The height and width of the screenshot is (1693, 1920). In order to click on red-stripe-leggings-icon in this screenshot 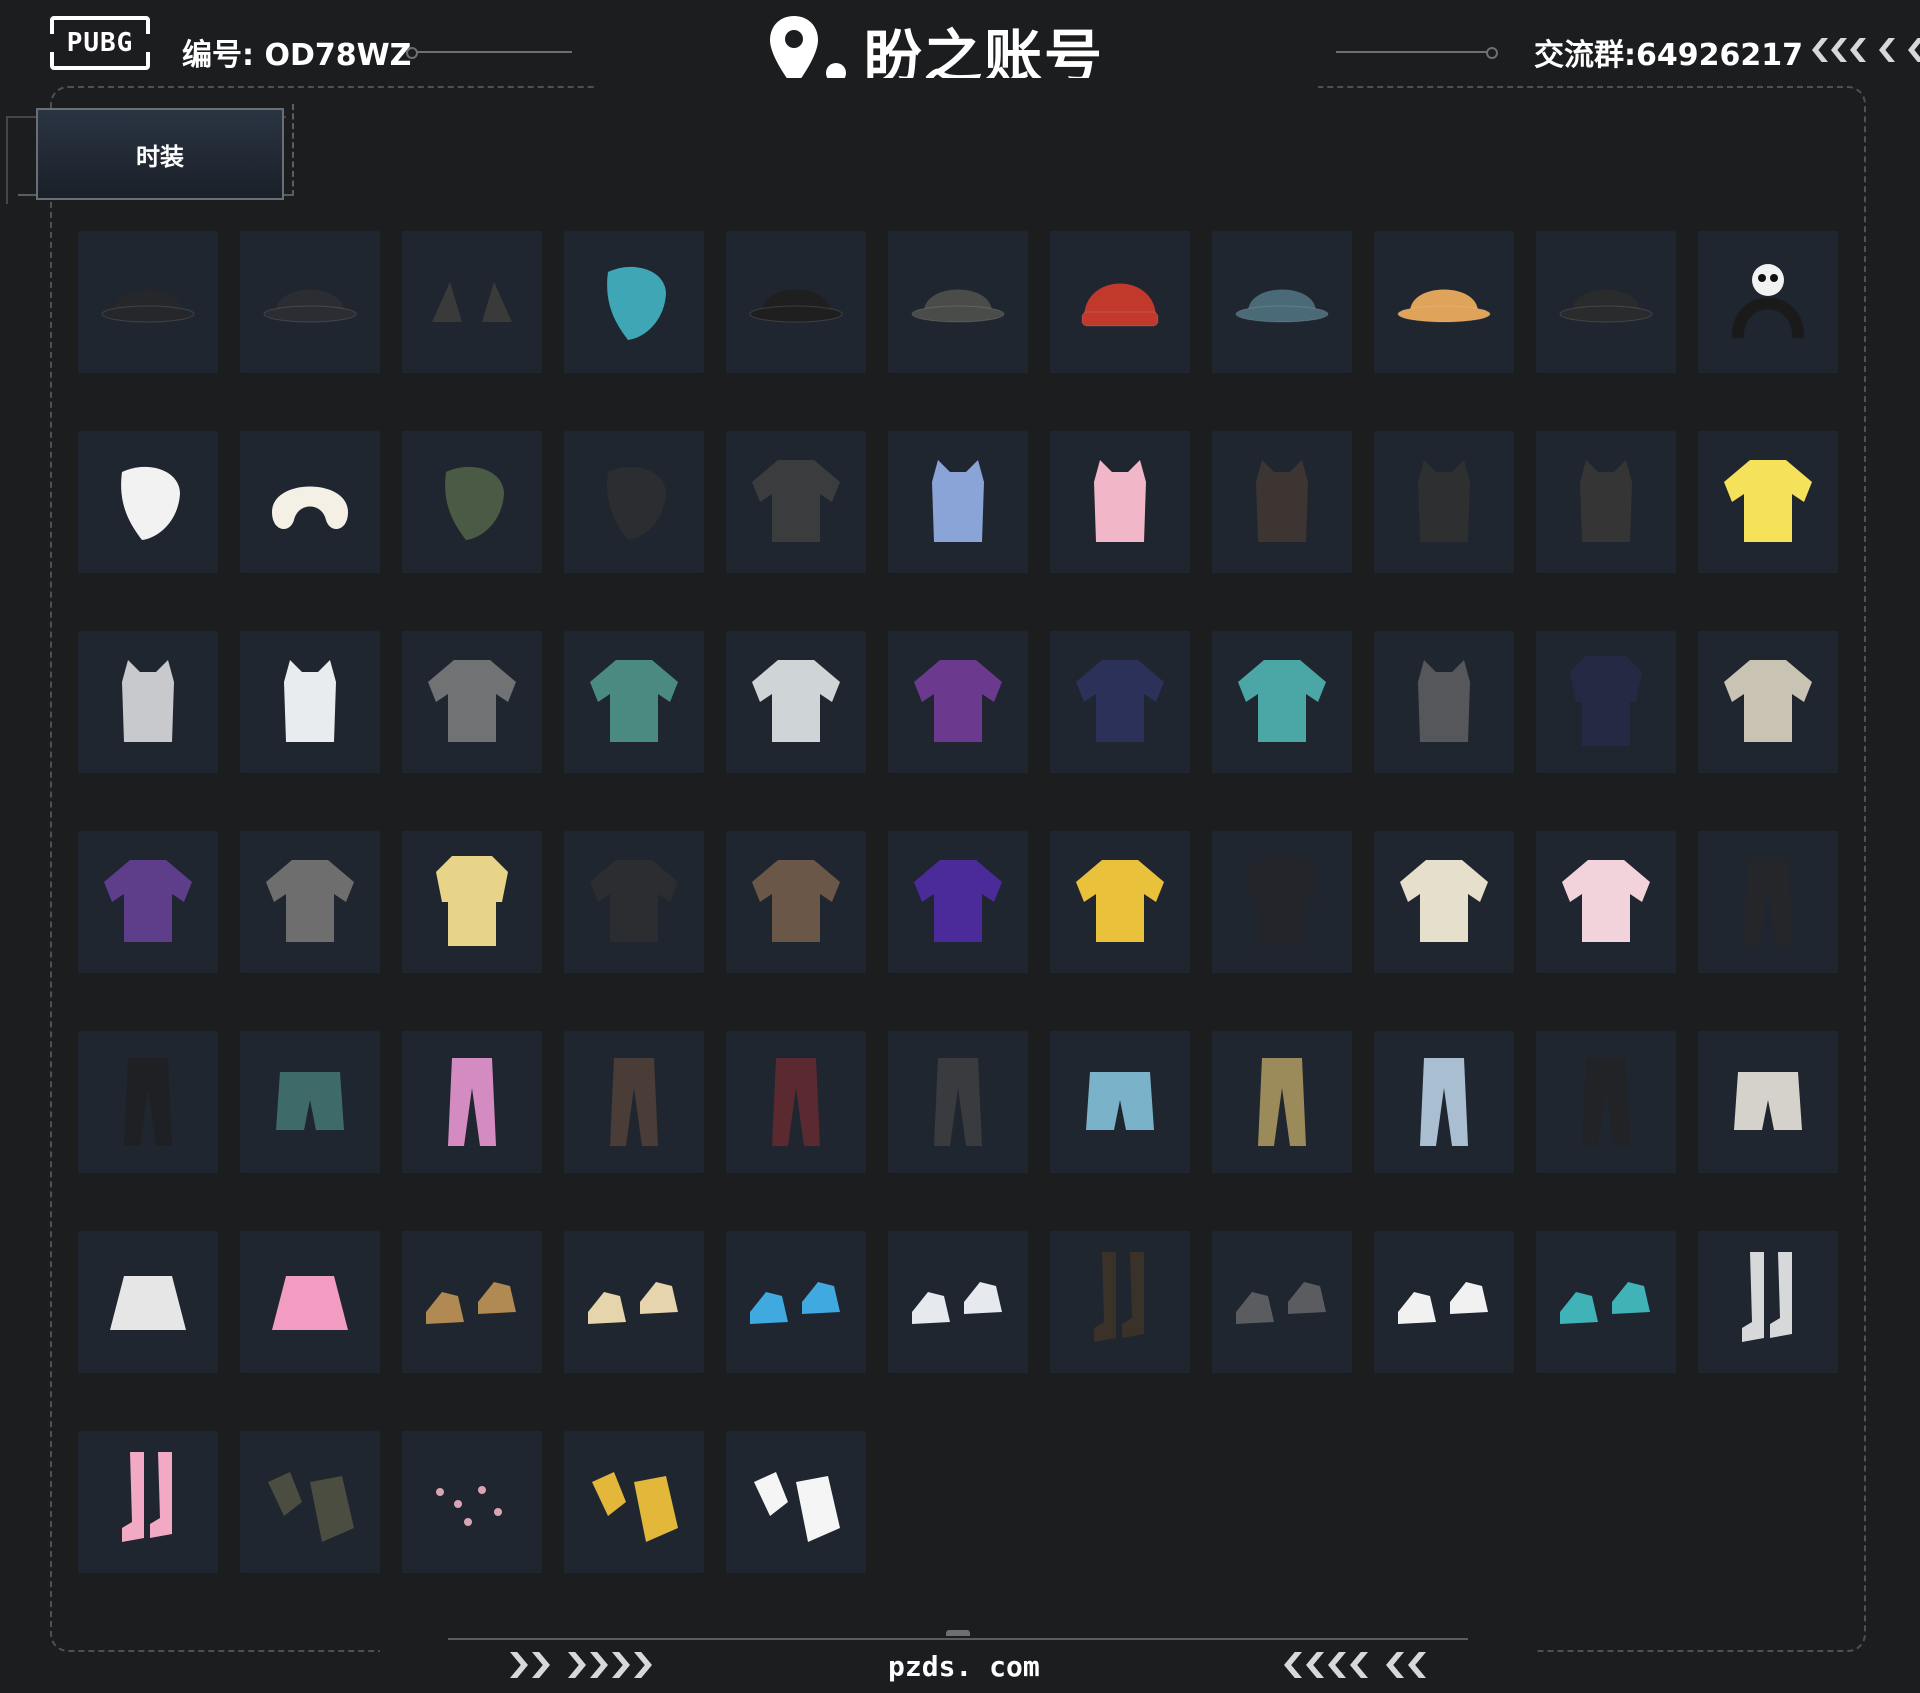, I will do `click(796, 1102)`.